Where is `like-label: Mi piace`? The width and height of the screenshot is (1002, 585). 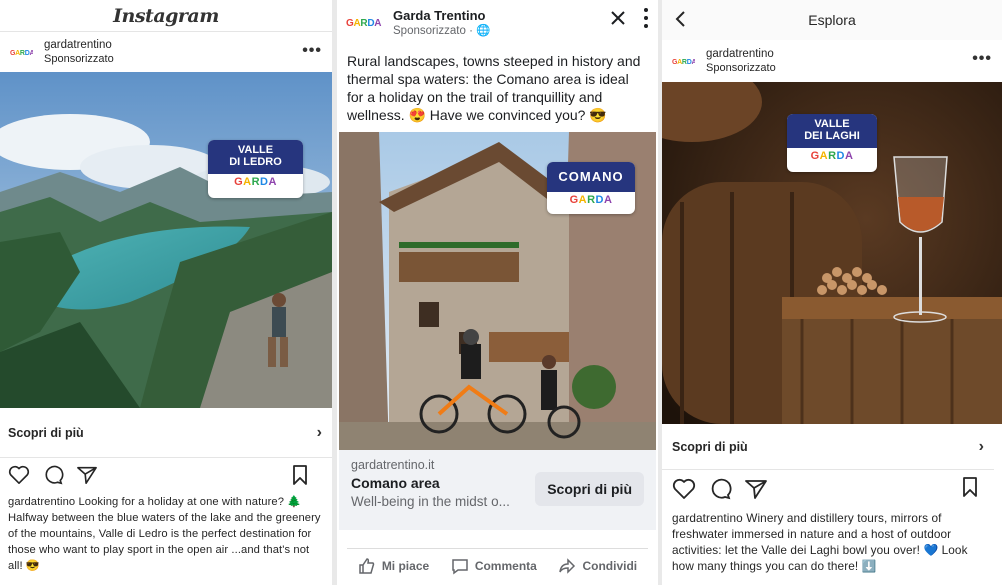
like-label: Mi piace is located at coordinates (405, 565).